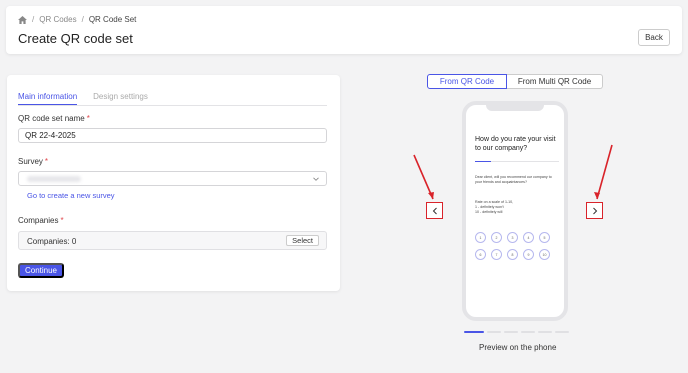  Describe the element at coordinates (496, 237) in the screenshot. I see `rating-option: 2` at that location.